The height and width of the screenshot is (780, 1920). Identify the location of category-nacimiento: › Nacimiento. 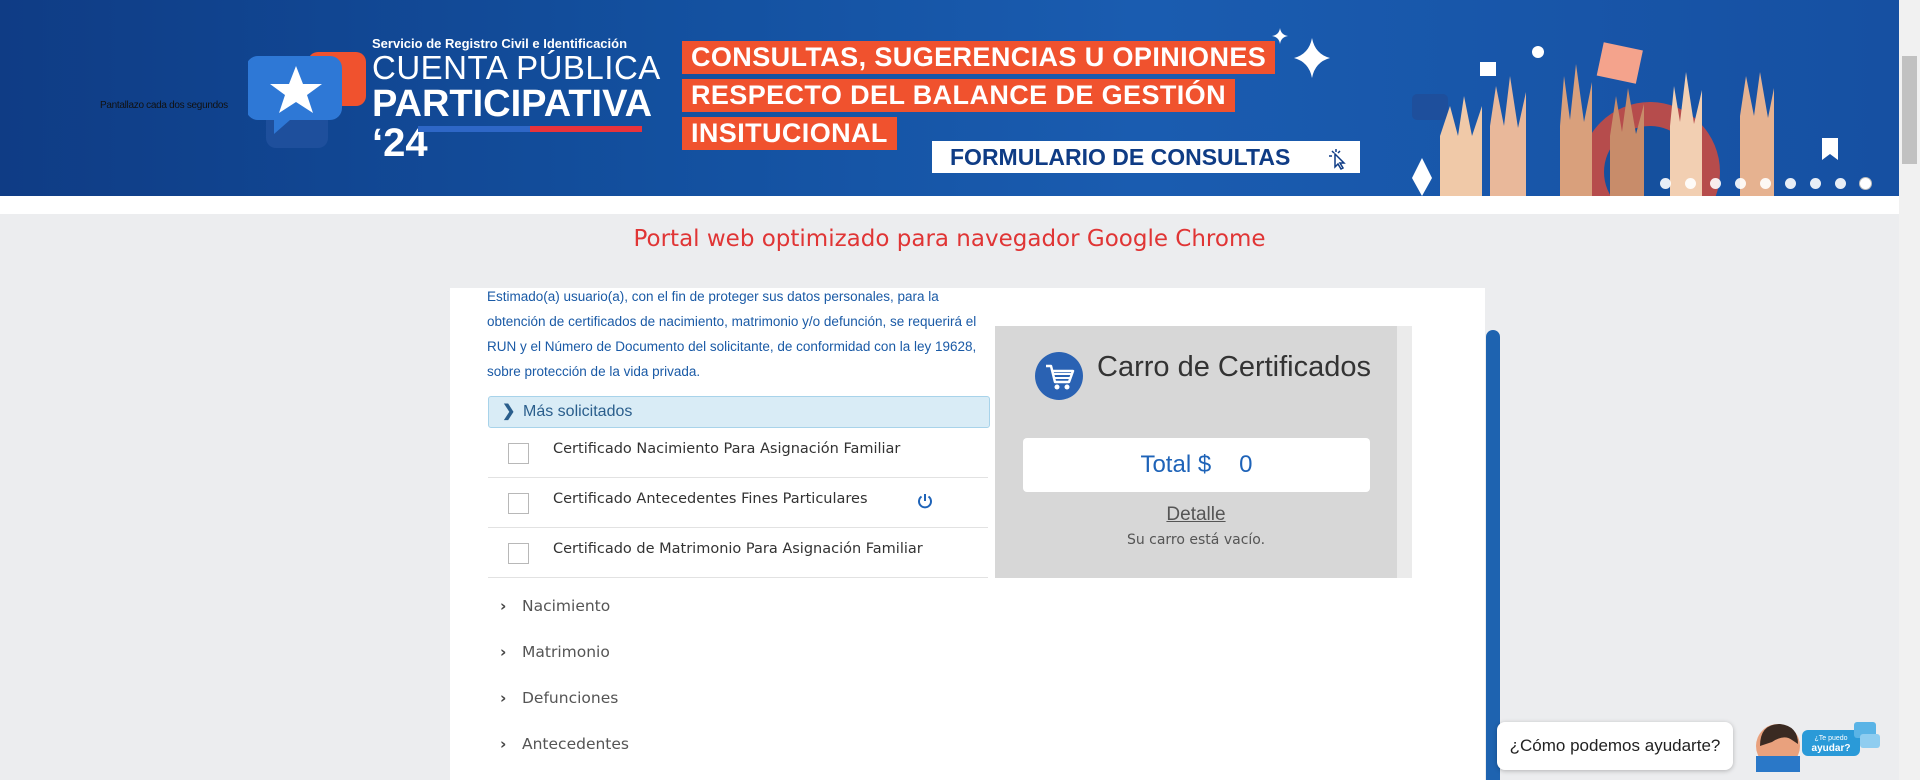
(555, 606).